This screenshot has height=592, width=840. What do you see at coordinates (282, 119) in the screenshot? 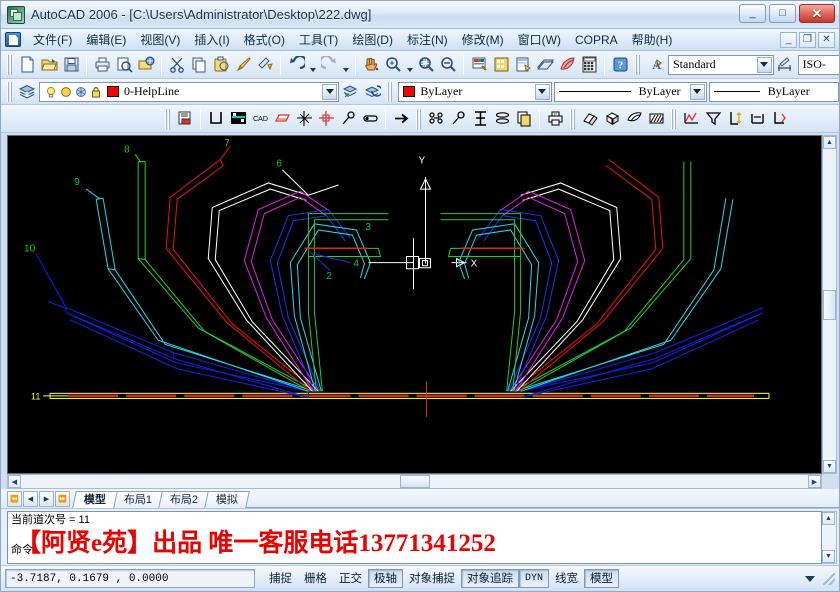
I see `copra-section-icon` at bounding box center [282, 119].